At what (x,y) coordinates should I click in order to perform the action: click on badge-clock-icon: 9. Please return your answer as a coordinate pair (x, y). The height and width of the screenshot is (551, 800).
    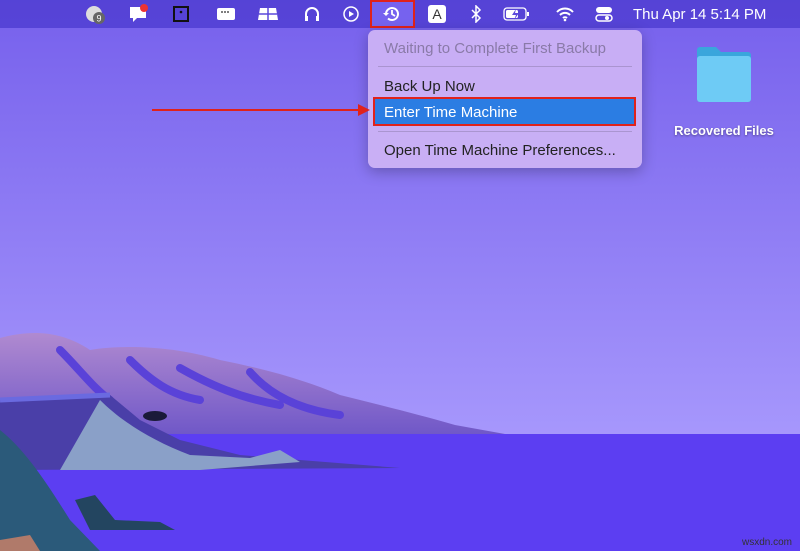
    Looking at the image, I should click on (95, 14).